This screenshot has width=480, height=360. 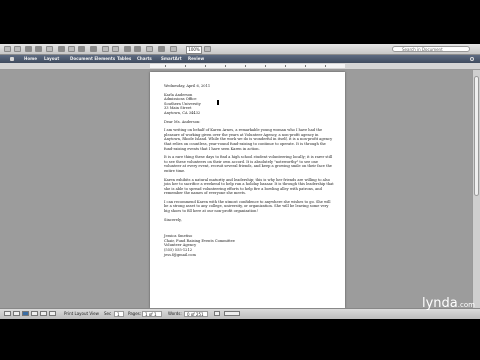 I want to click on publishing-view-icon, so click(x=43, y=313).